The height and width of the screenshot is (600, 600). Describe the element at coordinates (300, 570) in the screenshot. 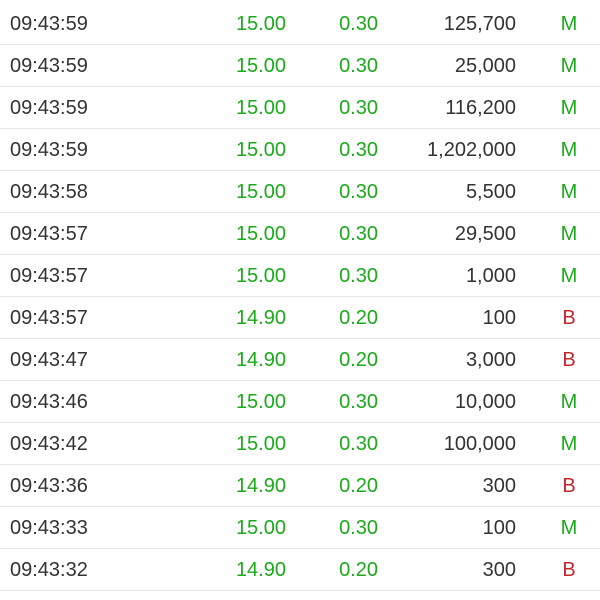

I see `trade-row: 09:43:32 14.90 0.20 300 B` at that location.